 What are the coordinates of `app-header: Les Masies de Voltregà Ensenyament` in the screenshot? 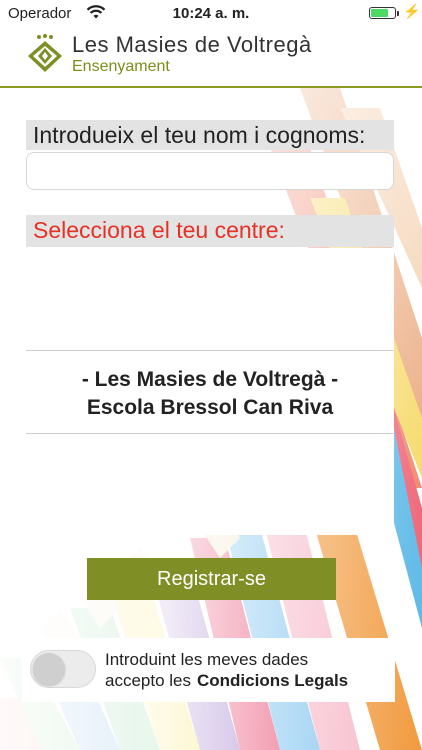 It's located at (211, 58).